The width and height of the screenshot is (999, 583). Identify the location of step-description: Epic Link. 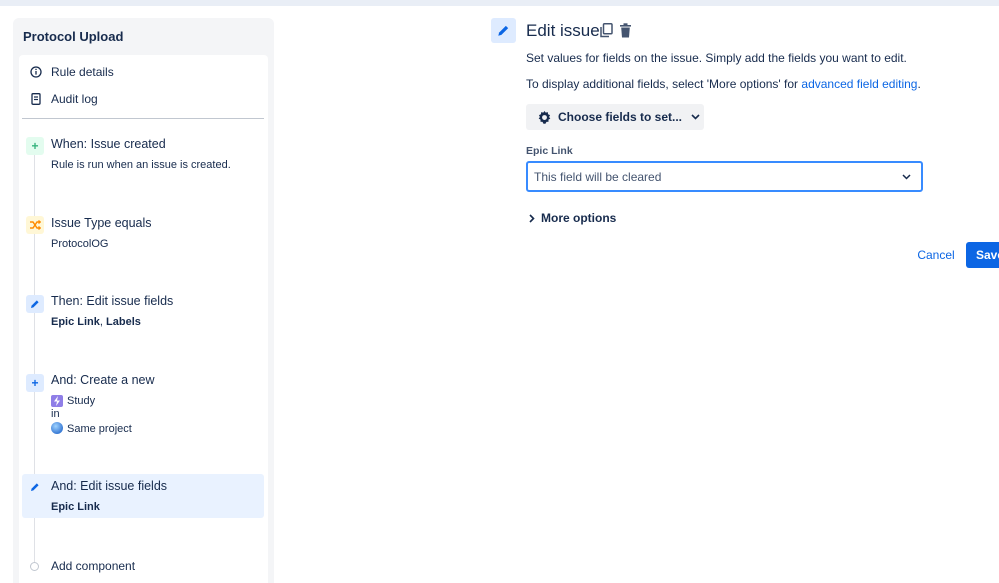
(75, 507).